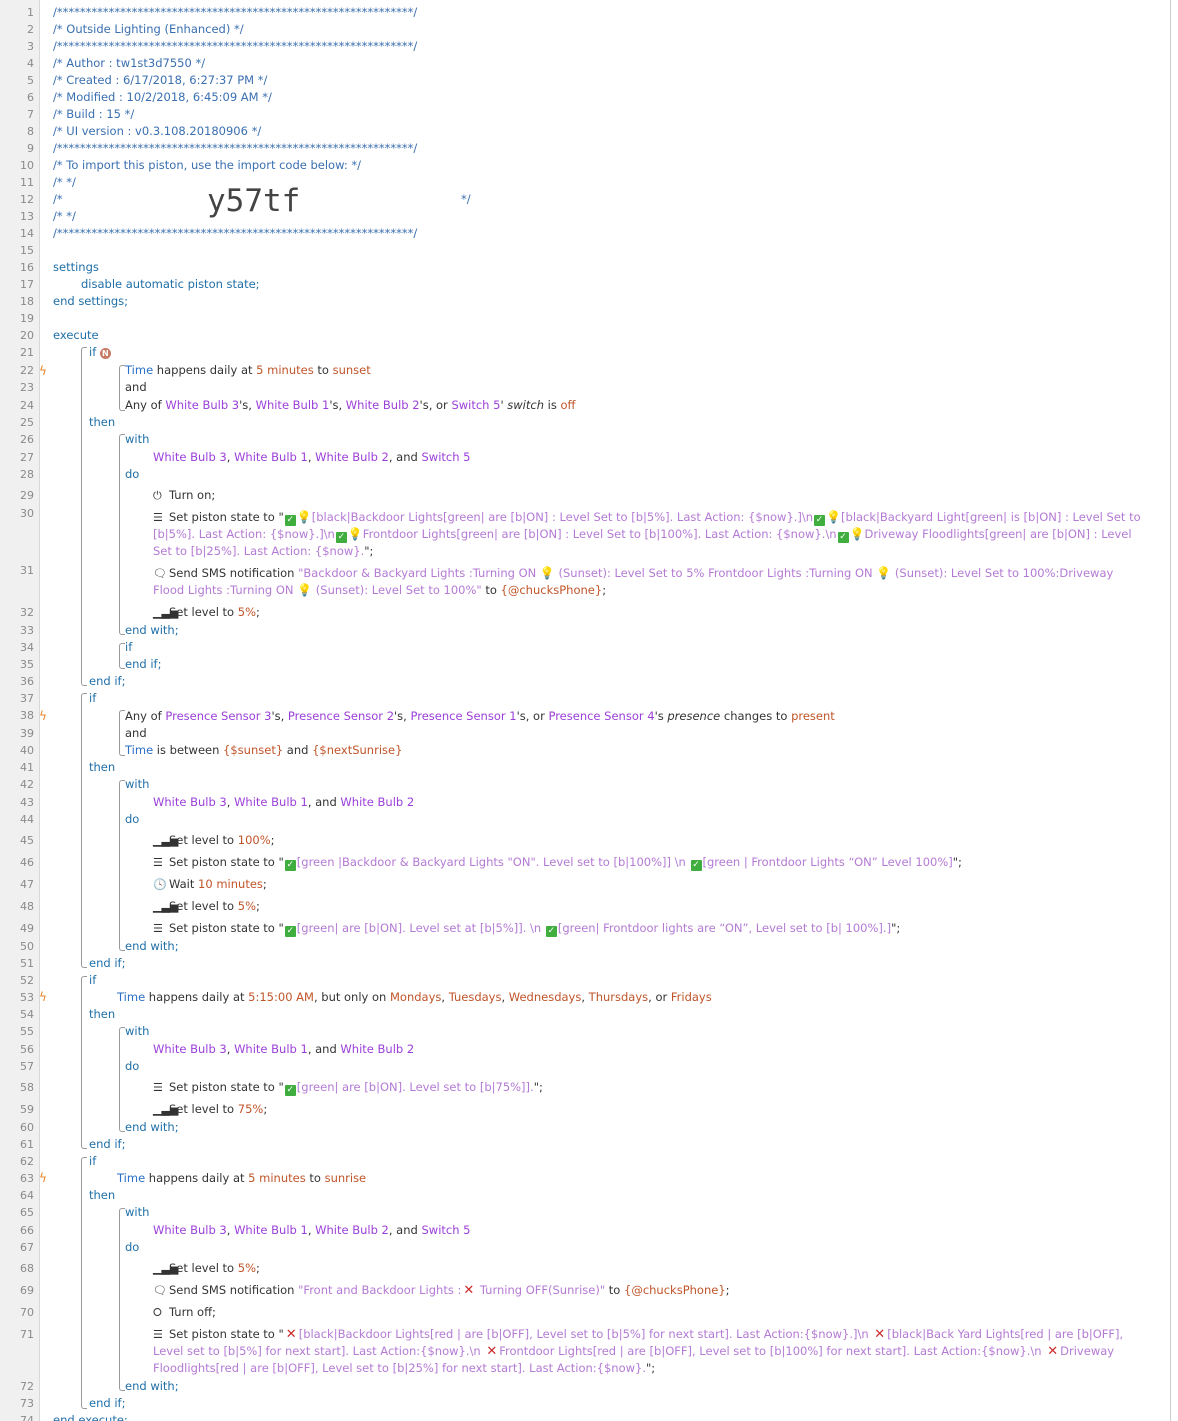  I want to click on condition-value: off, so click(568, 405).